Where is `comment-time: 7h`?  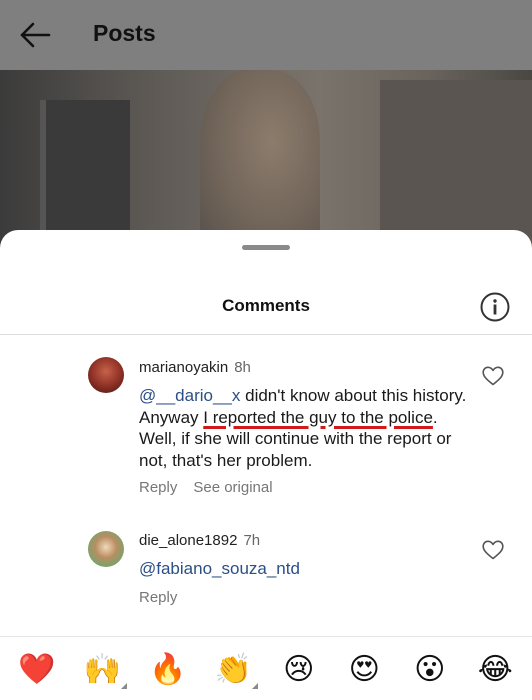 comment-time: 7h is located at coordinates (252, 540).